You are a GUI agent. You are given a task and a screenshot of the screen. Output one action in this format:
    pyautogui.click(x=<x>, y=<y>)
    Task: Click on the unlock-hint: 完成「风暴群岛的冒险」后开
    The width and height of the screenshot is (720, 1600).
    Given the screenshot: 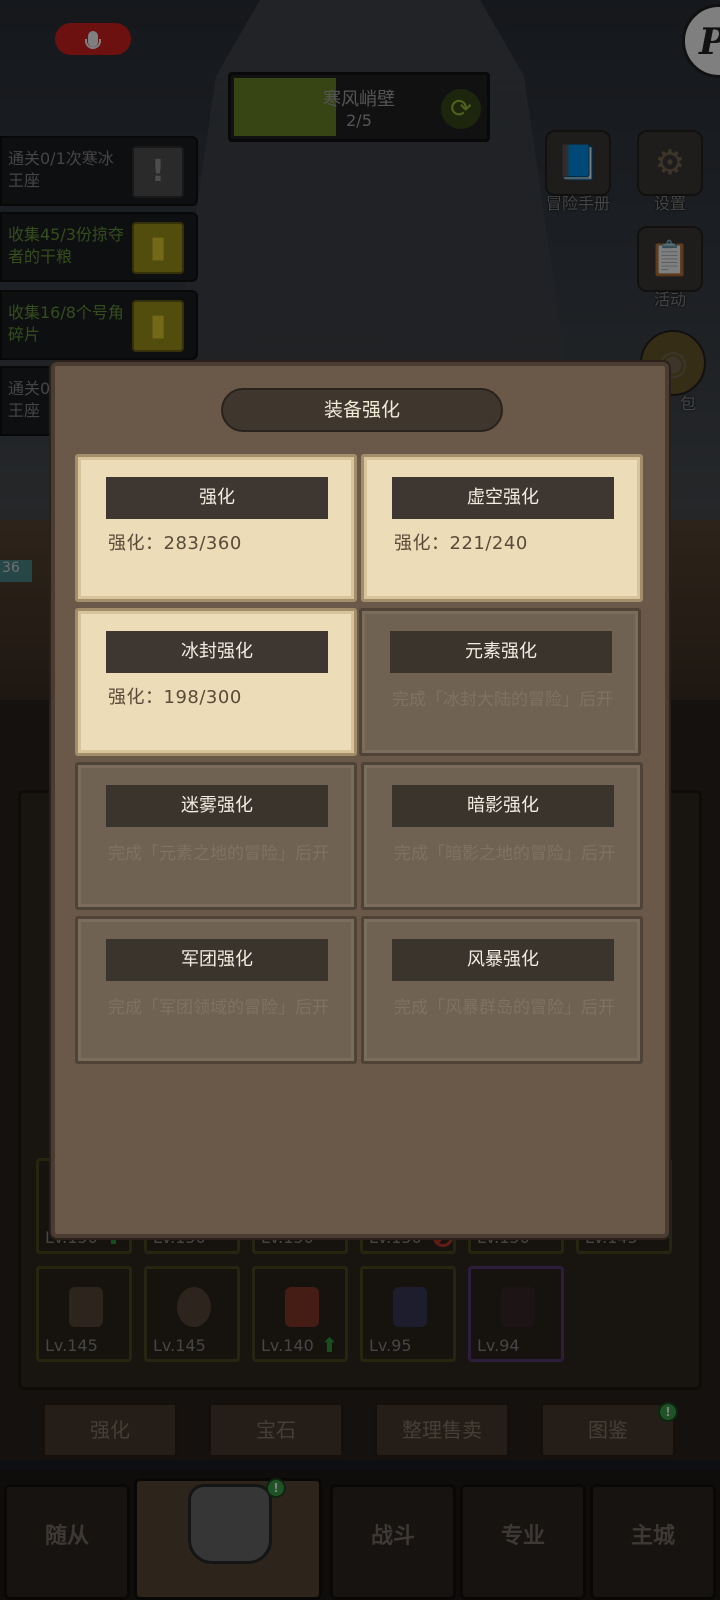 What is the action you would take?
    pyautogui.click(x=504, y=1008)
    